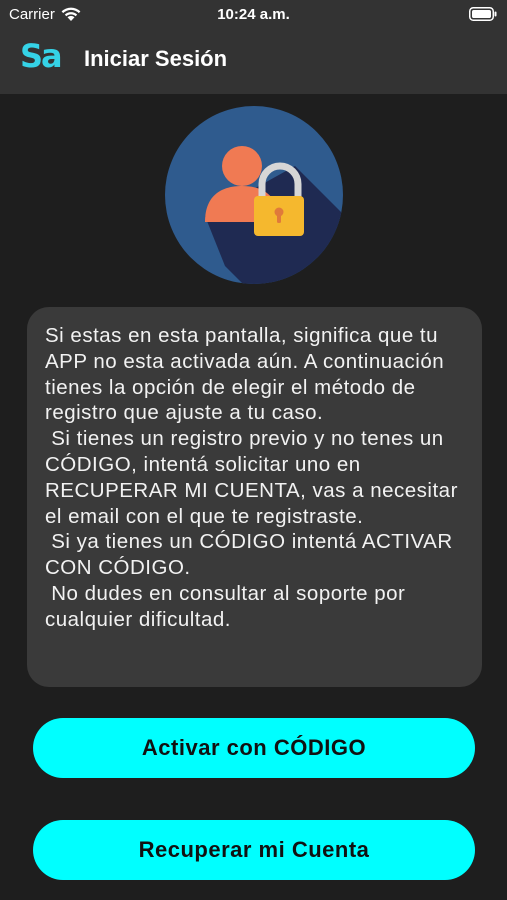  I want to click on logo-text: Sa, so click(41, 56).